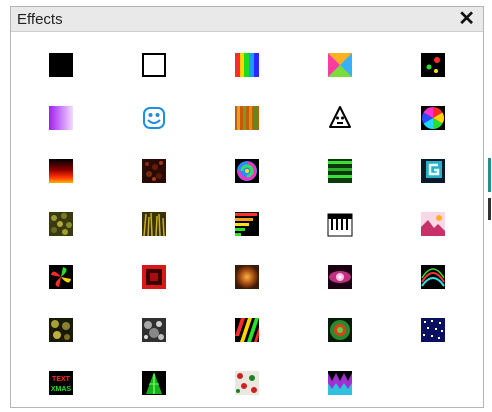 The image size is (492, 412). I want to click on diagonal-stripes-icon, so click(247, 330).